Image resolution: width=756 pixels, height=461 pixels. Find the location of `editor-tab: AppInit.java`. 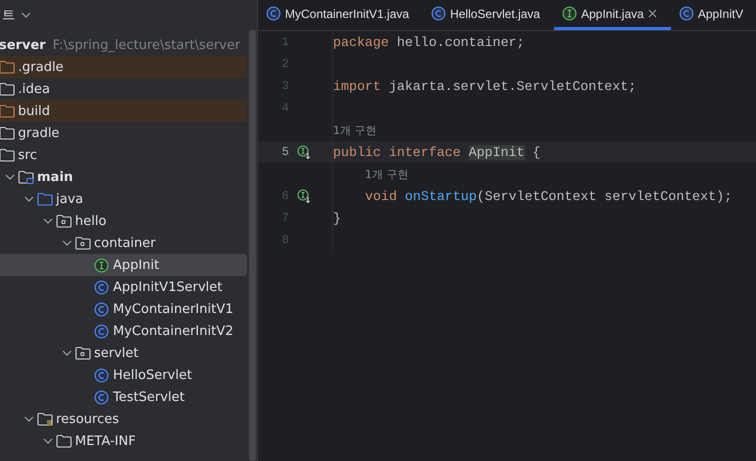

editor-tab: AppInit.java is located at coordinates (612, 15).